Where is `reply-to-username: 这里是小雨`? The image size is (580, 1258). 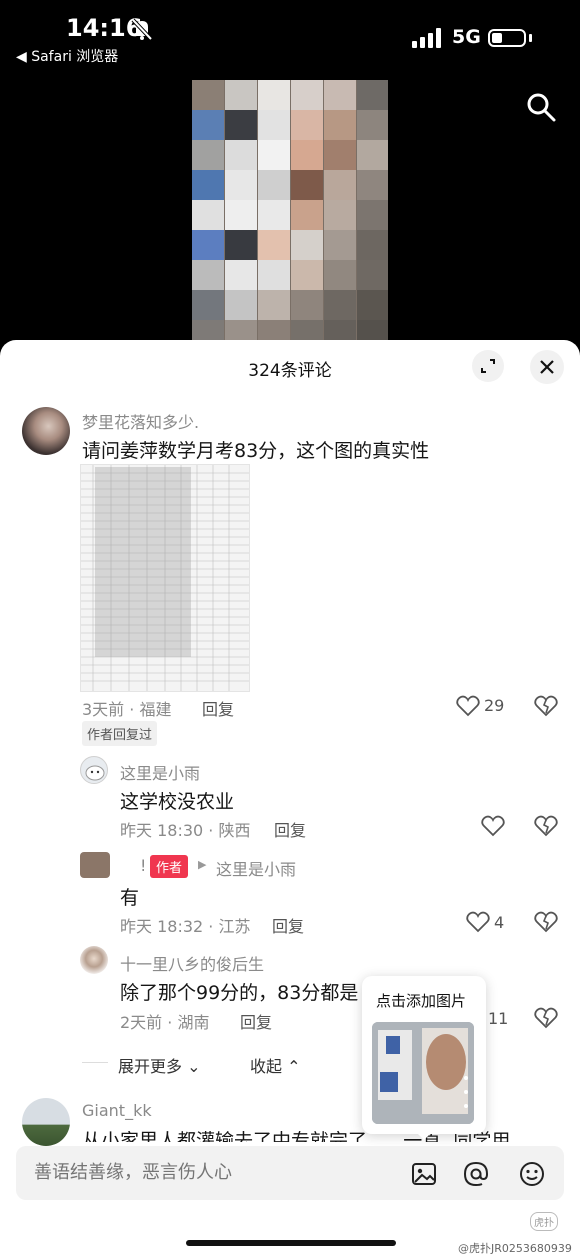 reply-to-username: 这里是小雨 is located at coordinates (256, 868).